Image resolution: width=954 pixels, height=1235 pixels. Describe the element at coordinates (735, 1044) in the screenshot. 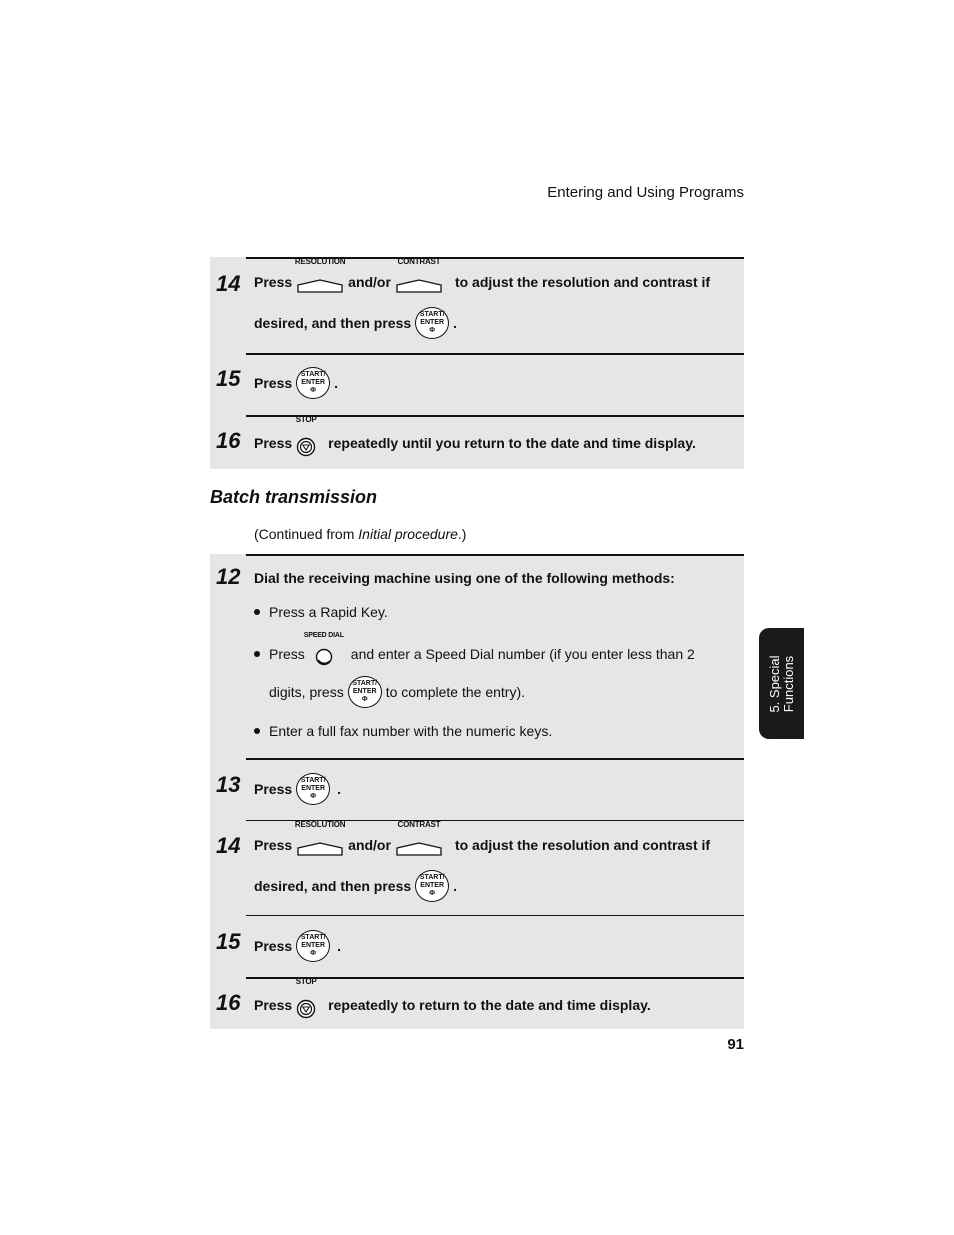

I see `page-number: 91` at that location.